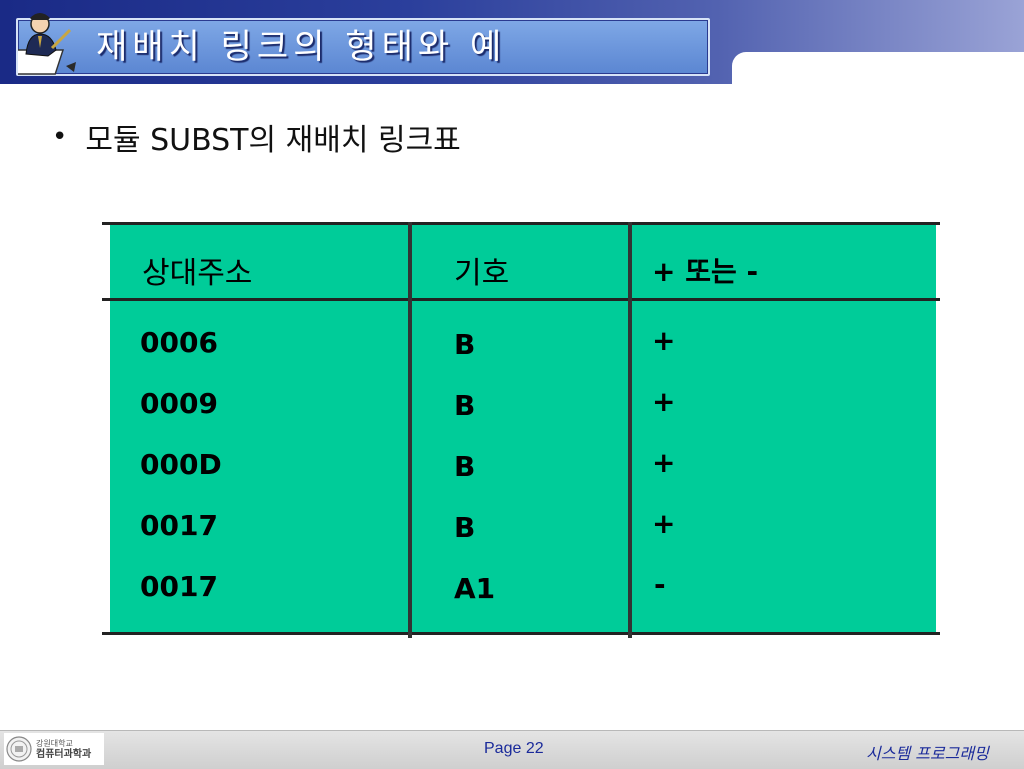 The width and height of the screenshot is (1024, 769). I want to click on footer-logo-line1: 강원대학교, so click(54, 743).